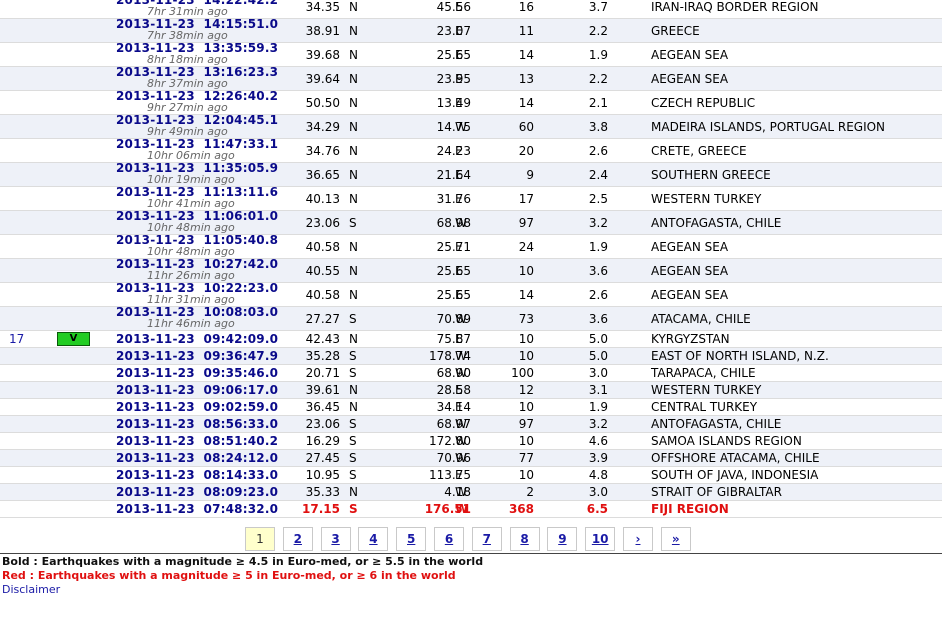  Describe the element at coordinates (321, 509) in the screenshot. I see `latitude: 17.15` at that location.